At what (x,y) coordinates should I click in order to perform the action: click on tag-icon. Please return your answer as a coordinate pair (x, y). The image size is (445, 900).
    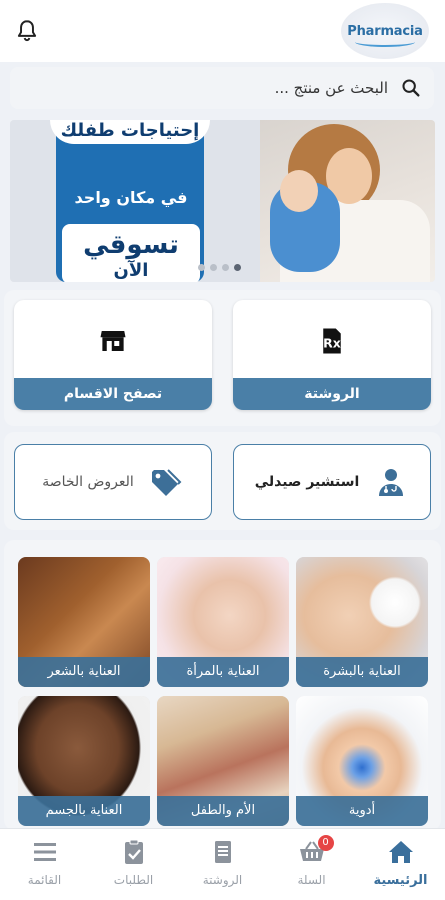
    Looking at the image, I should click on (166, 482).